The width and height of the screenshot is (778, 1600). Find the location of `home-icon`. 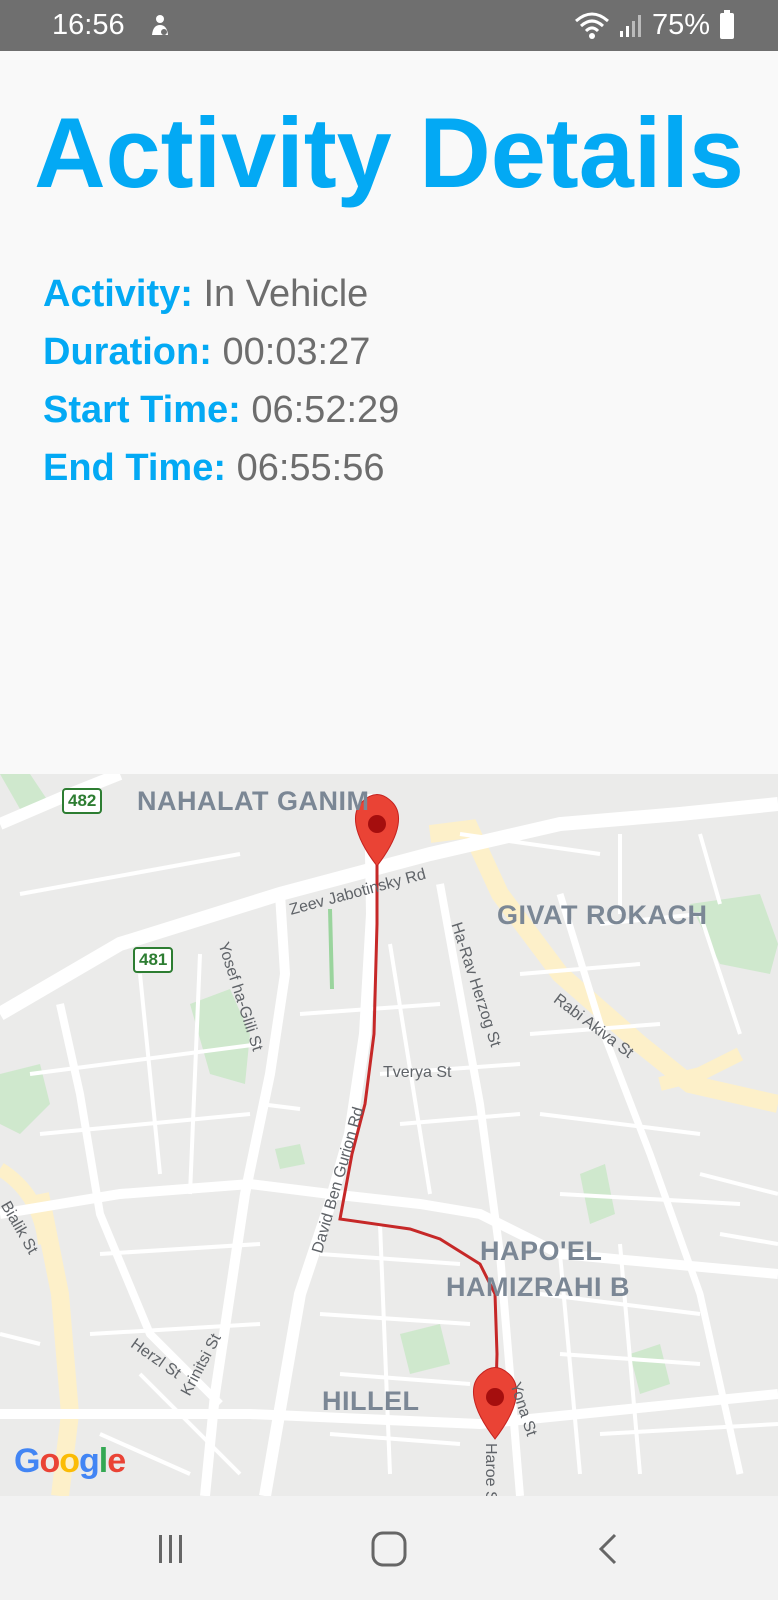

home-icon is located at coordinates (389, 1549).